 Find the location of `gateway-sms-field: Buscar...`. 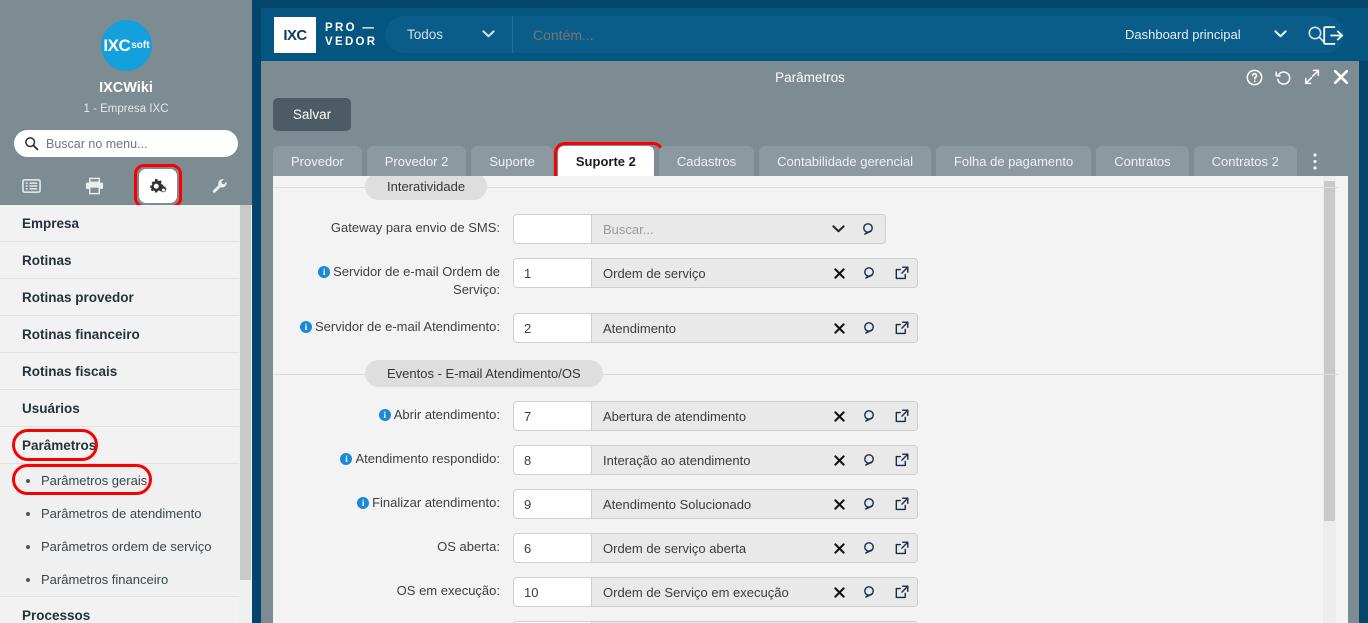

gateway-sms-field: Buscar... is located at coordinates (699, 229).